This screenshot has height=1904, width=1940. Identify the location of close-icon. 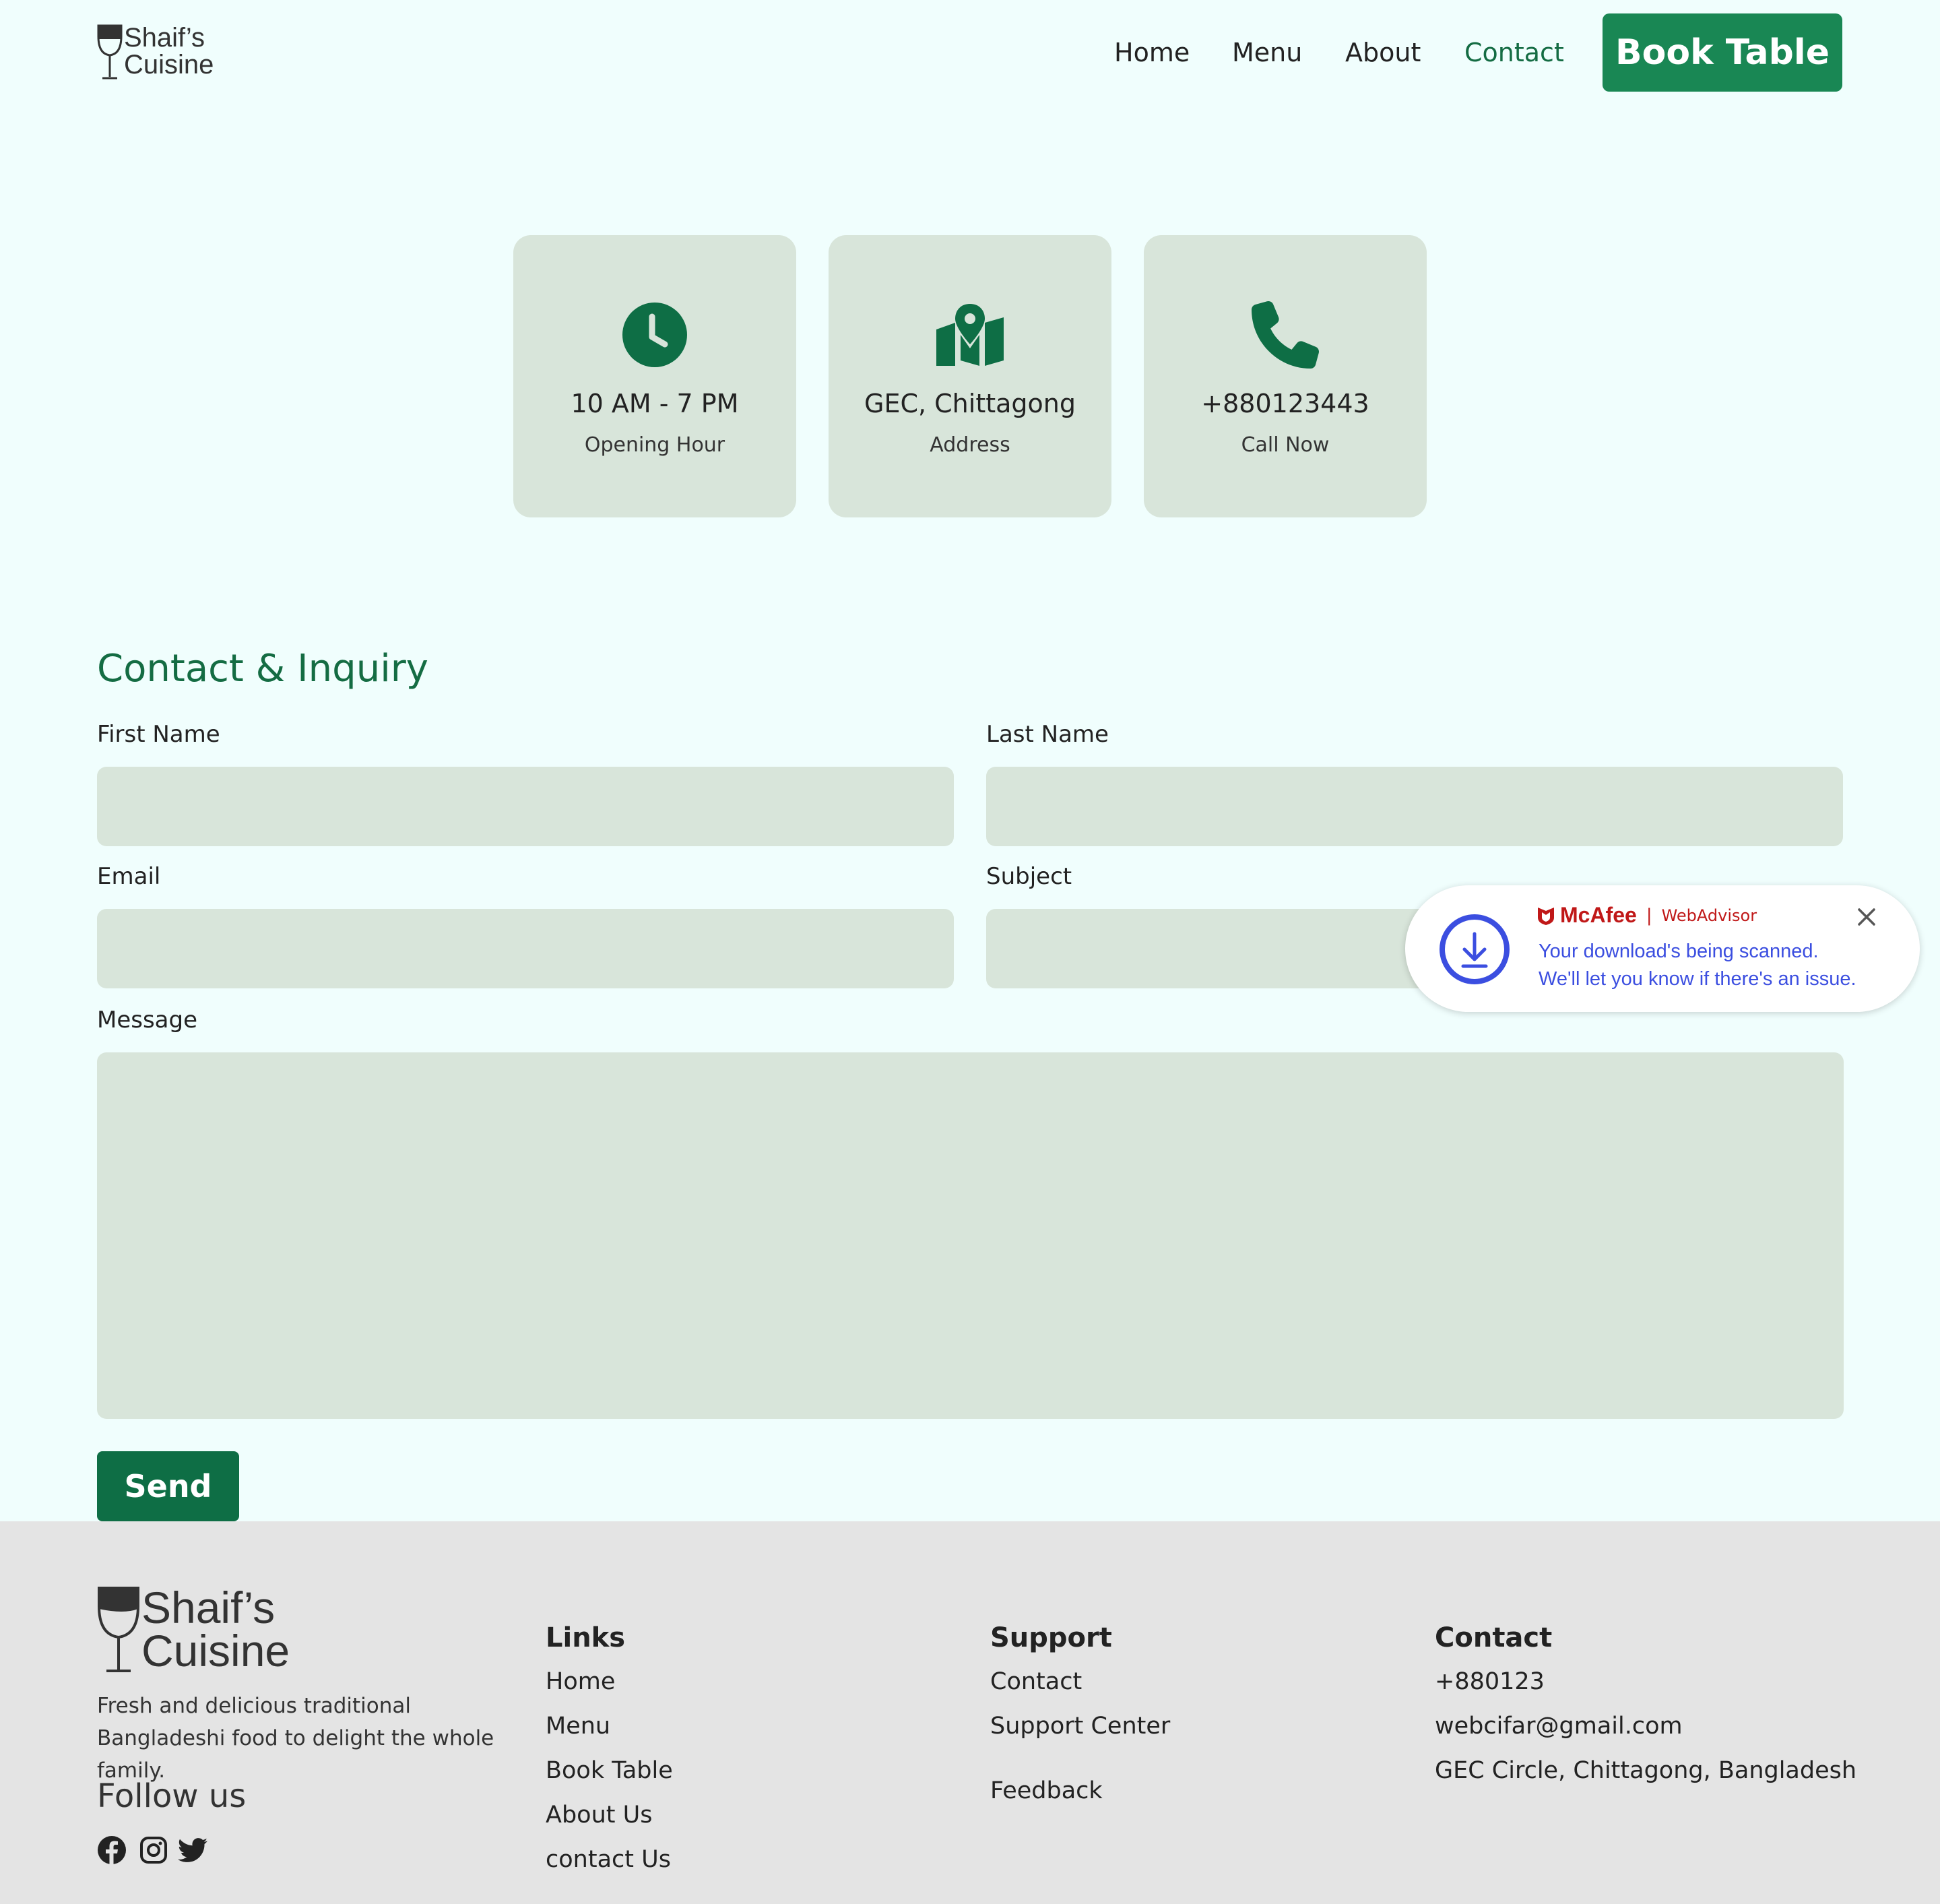
(1867, 917).